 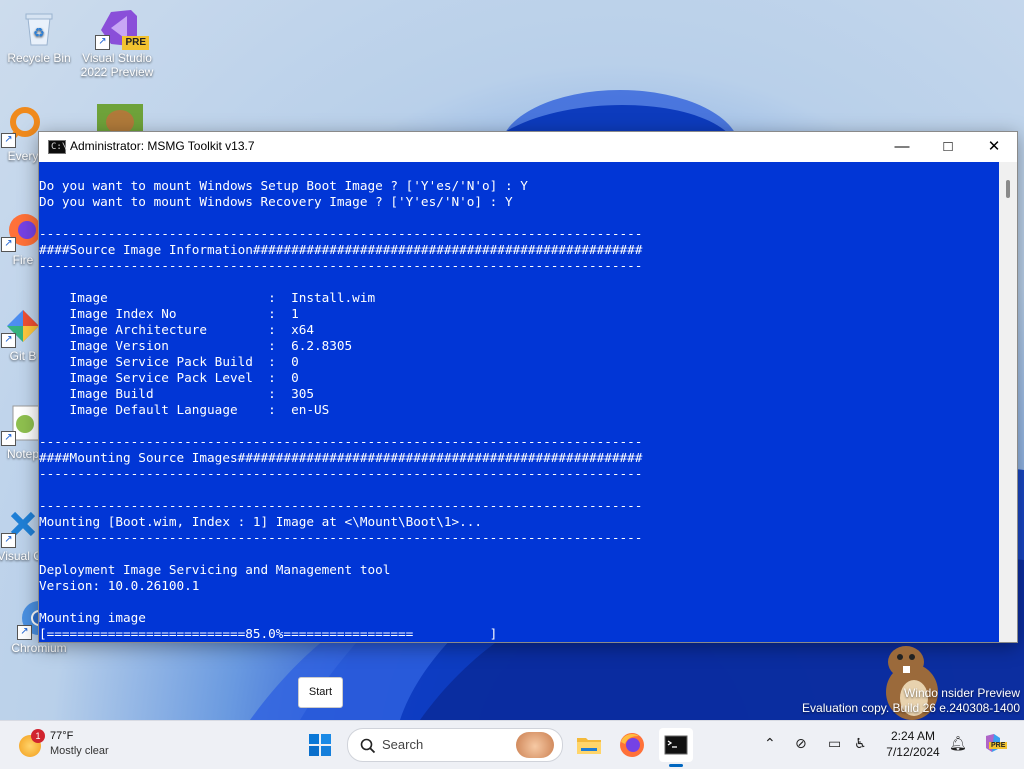 What do you see at coordinates (368, 746) in the screenshot?
I see `search-icon` at bounding box center [368, 746].